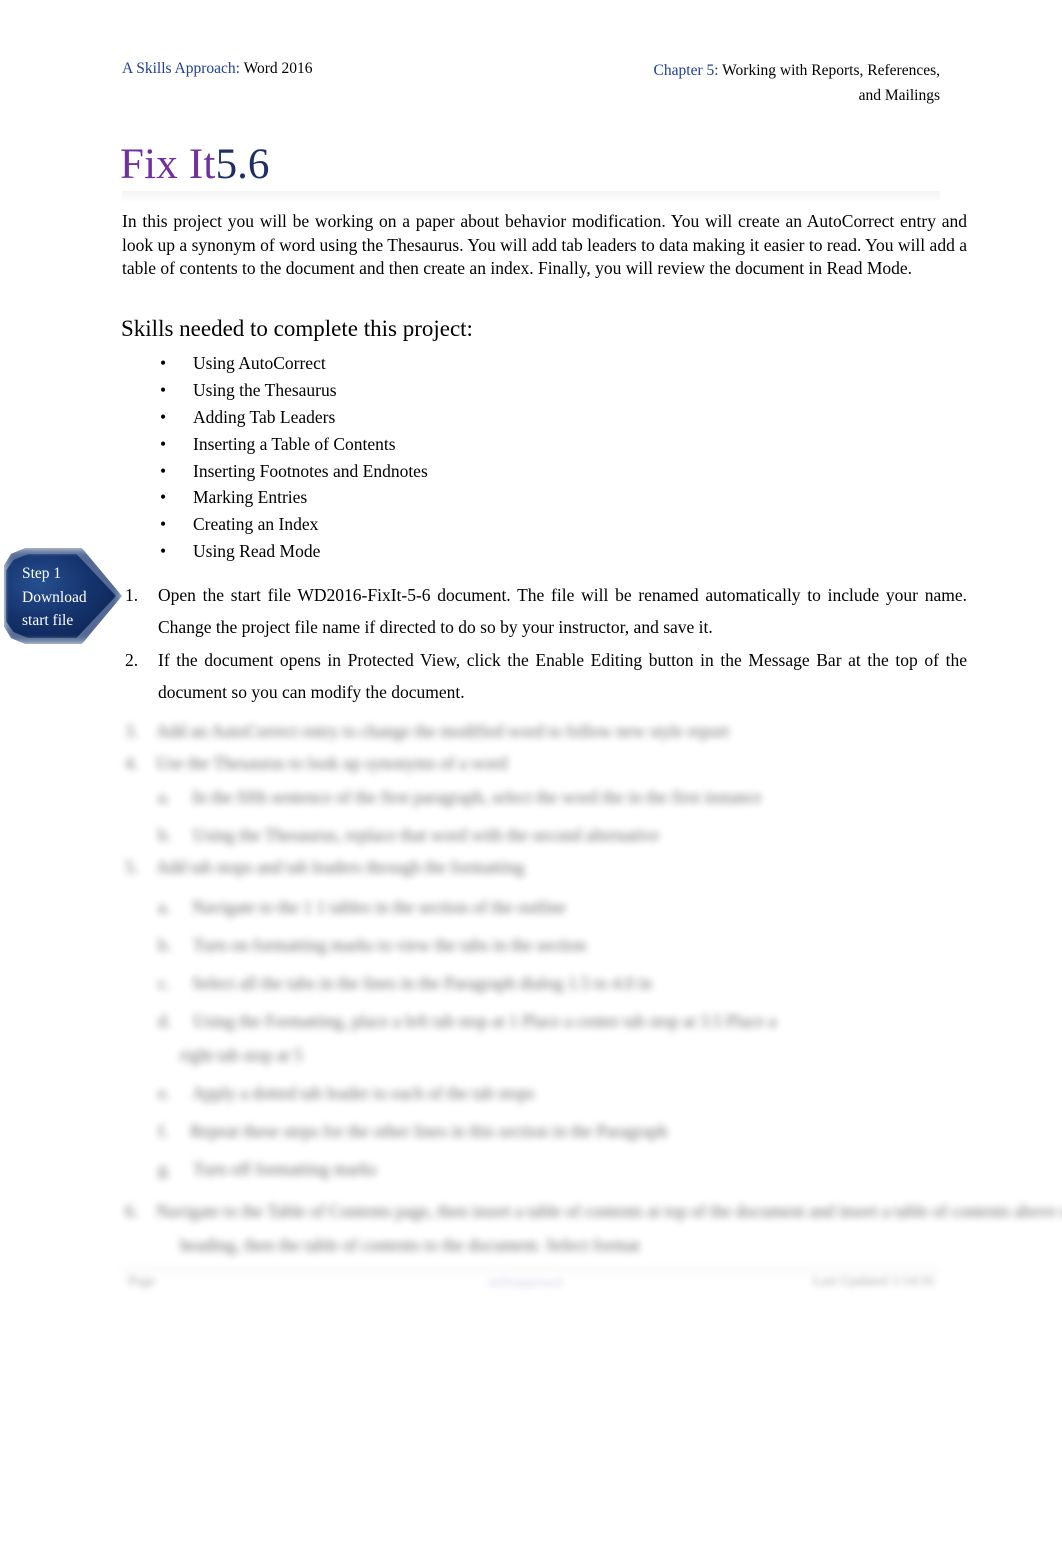 This screenshot has height=1556, width=1062. Describe the element at coordinates (410, 390) in the screenshot. I see `skill-item: • Using the Thesaurus` at that location.